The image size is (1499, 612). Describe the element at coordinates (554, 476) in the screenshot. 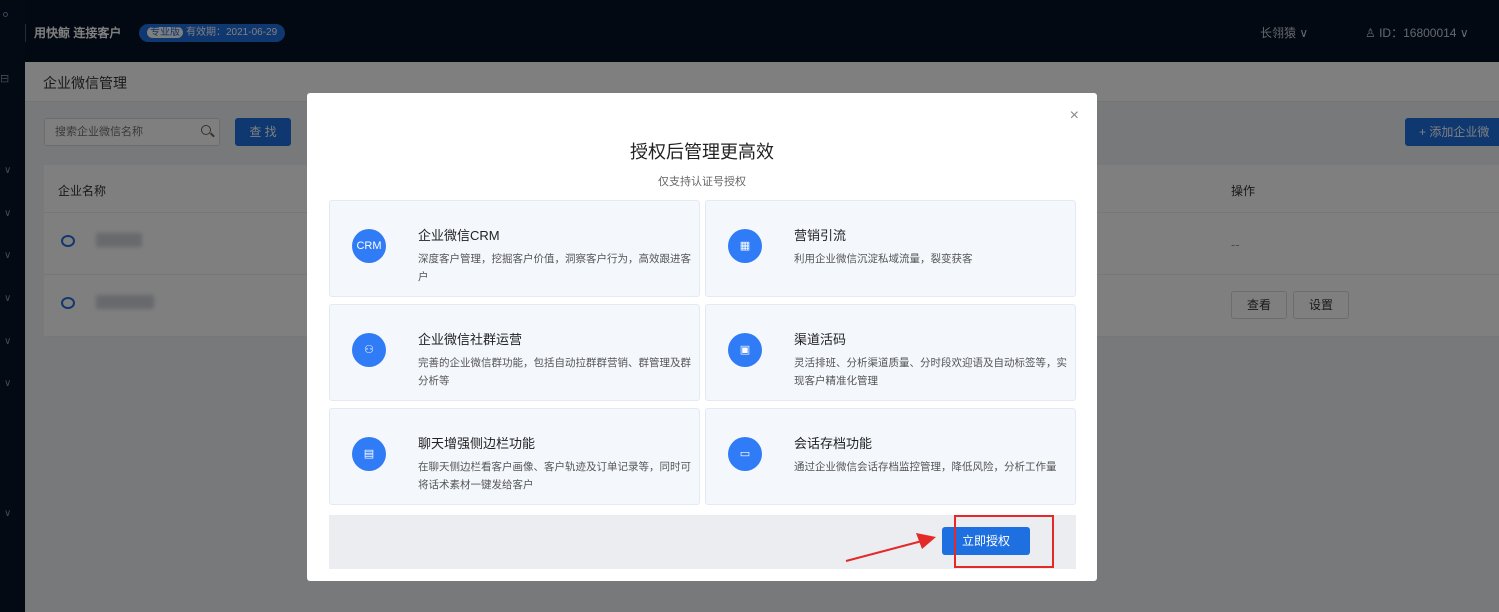

I see `feature-desc: 在聊天侧边栏看客户画像、客户轨迹及订单记录等，同时可将话术素材一键发给客户` at that location.